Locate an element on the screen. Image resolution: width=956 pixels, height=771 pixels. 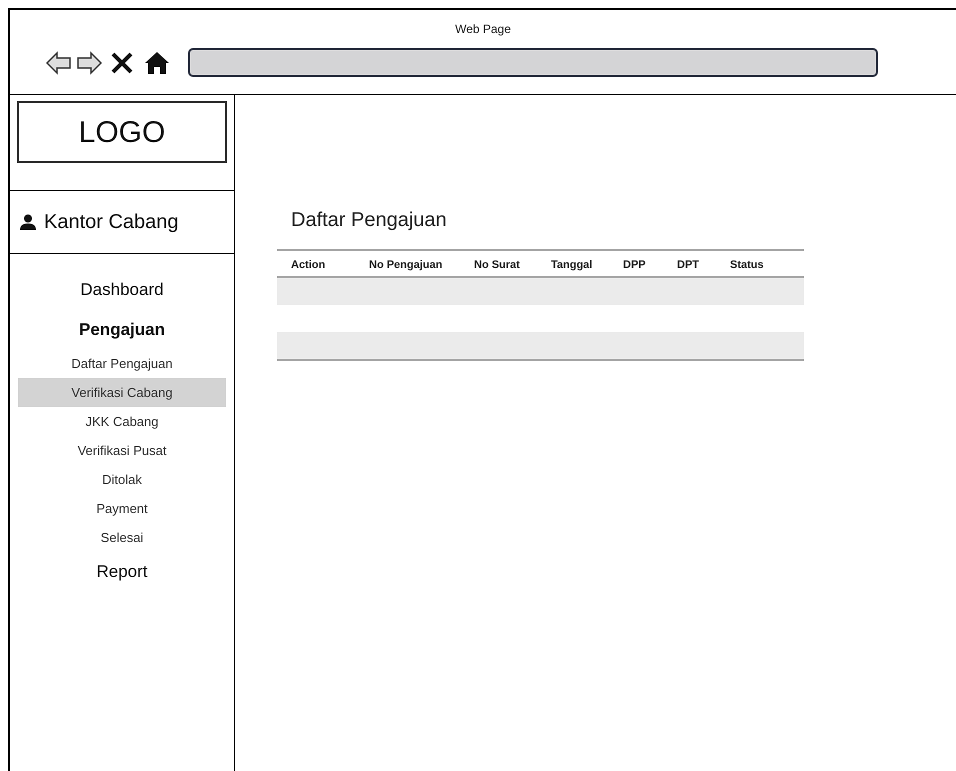
window-title: Web Page is located at coordinates (483, 29).